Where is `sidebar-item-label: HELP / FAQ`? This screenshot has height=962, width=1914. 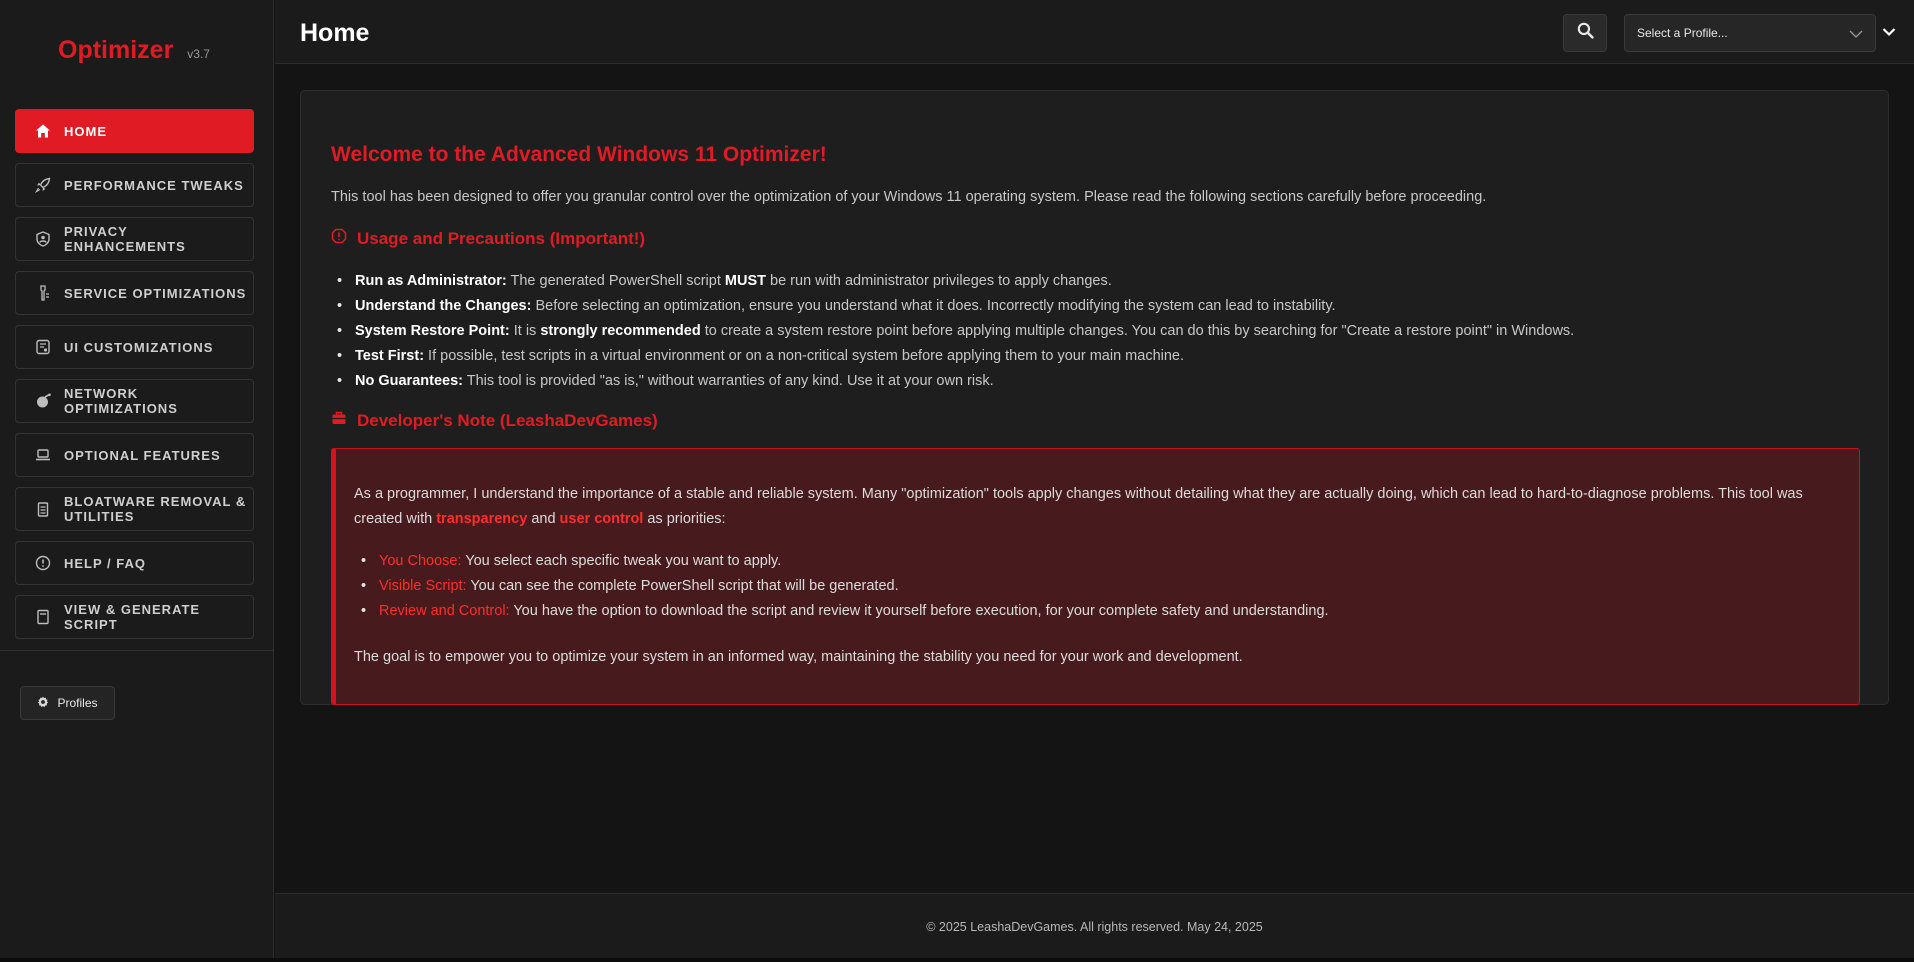 sidebar-item-label: HELP / FAQ is located at coordinates (105, 563).